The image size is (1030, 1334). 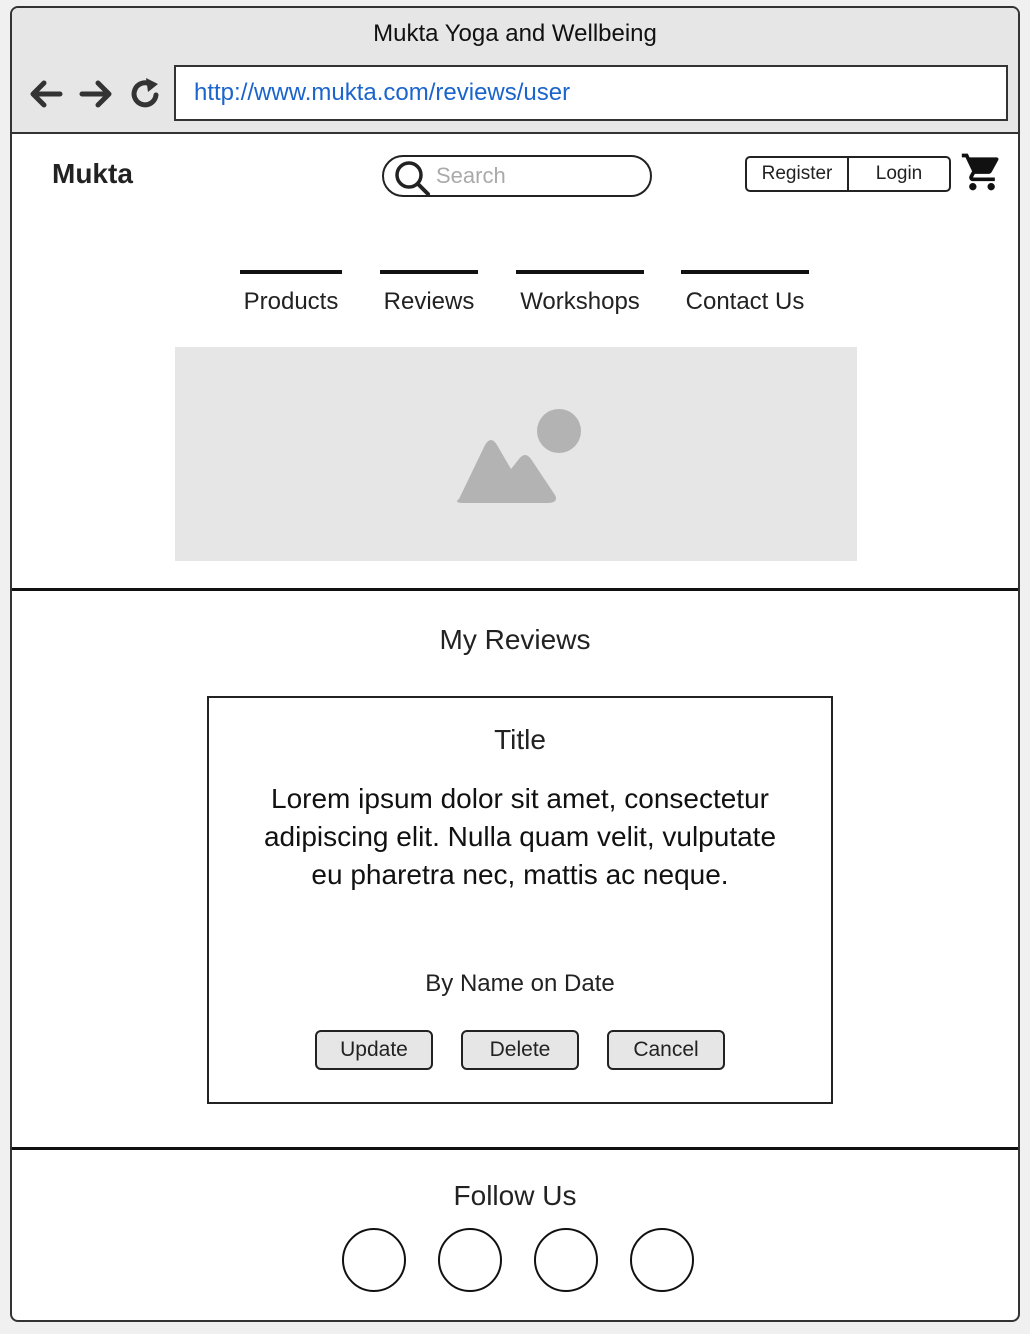 What do you see at coordinates (412, 178) in the screenshot?
I see `search-icon` at bounding box center [412, 178].